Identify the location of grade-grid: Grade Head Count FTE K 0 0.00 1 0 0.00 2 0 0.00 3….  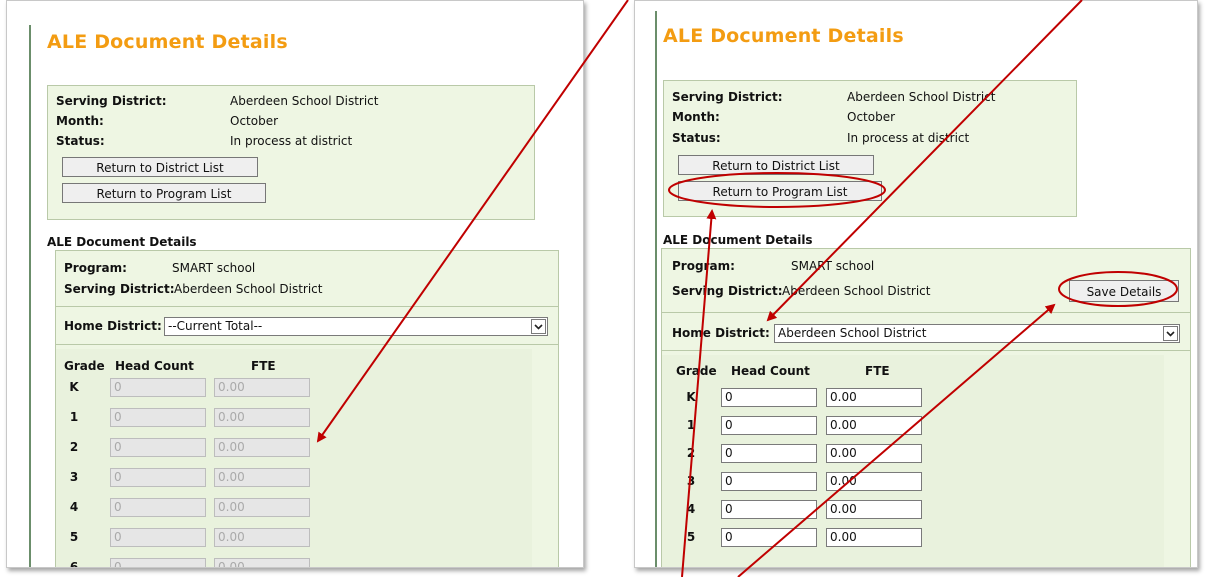
(294, 458).